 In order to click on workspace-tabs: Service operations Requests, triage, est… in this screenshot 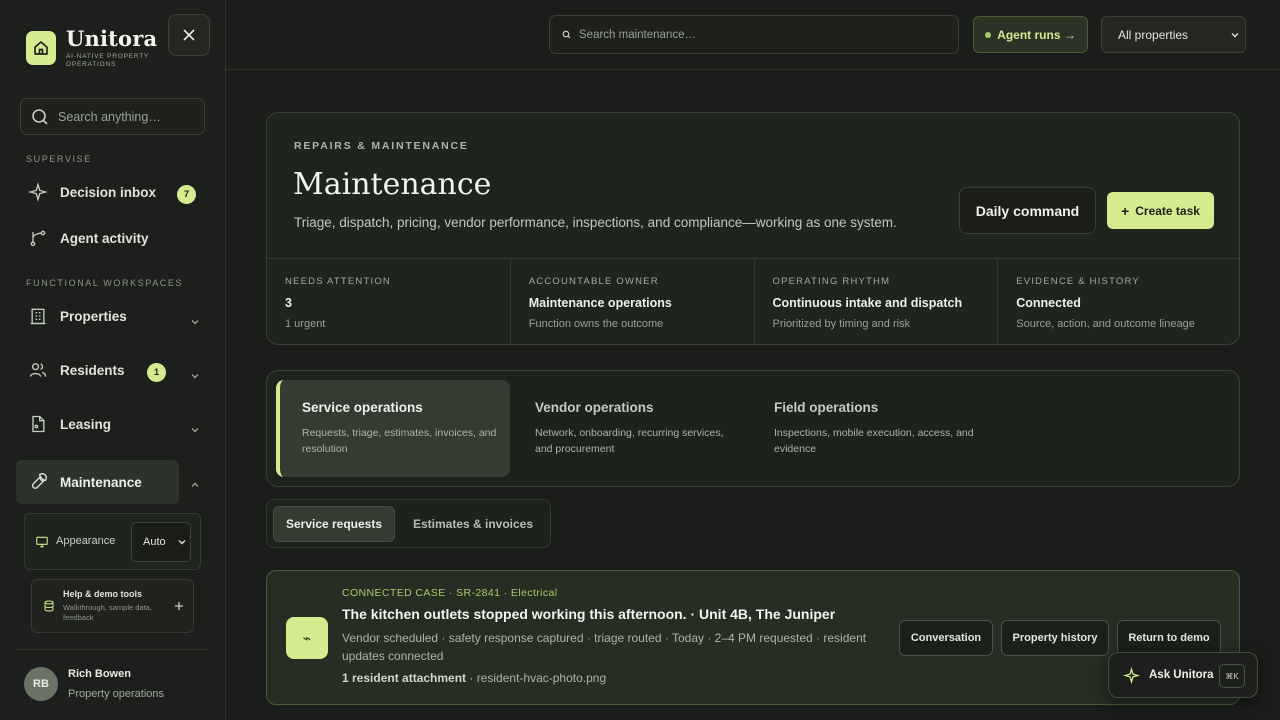, I will do `click(753, 428)`.